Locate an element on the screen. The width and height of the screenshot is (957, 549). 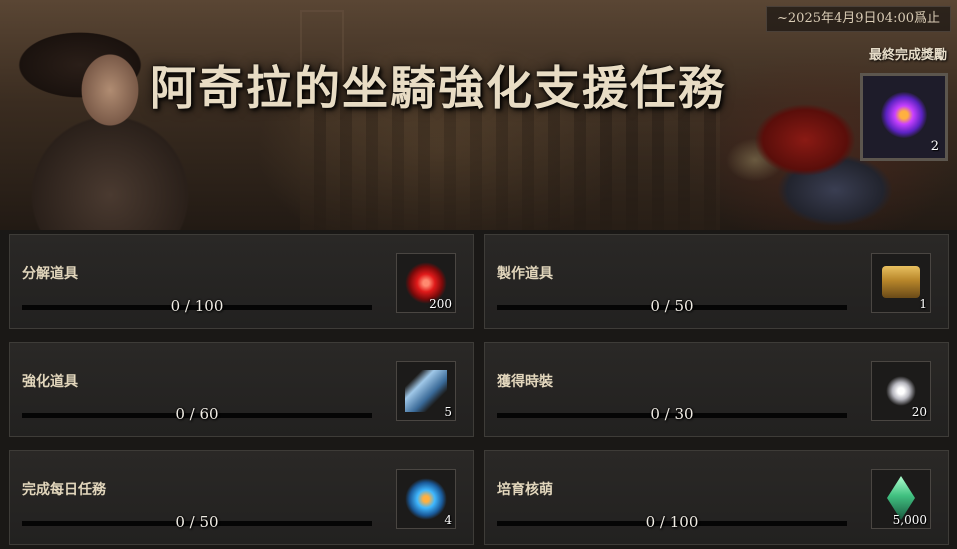
mission-label: 完成每日任務 is located at coordinates (64, 490).